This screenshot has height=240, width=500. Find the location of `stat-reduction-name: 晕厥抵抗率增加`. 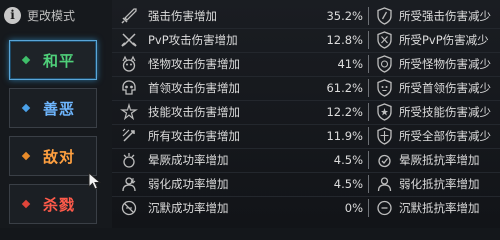

stat-reduction-name: 晕厥抵抗率增加 is located at coordinates (439, 160).